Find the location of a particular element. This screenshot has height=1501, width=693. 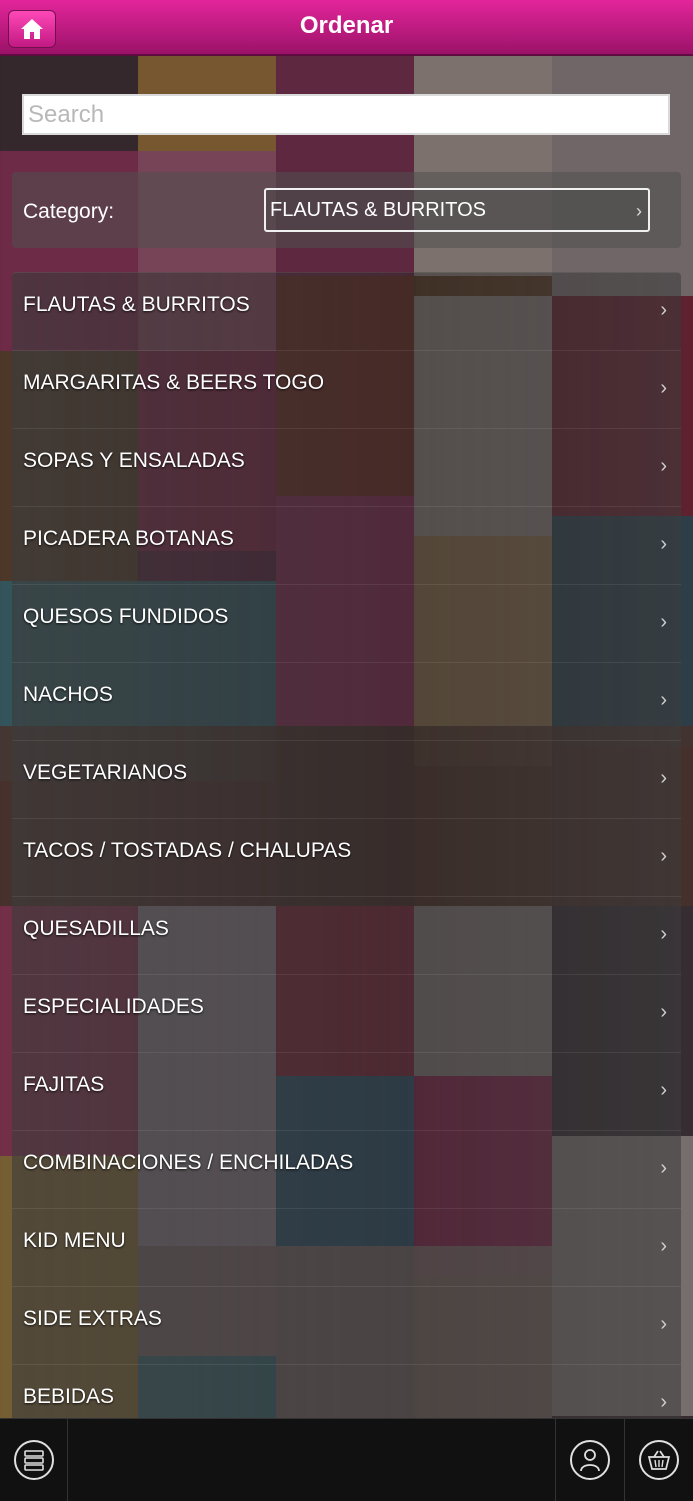

user-icon is located at coordinates (590, 1460).